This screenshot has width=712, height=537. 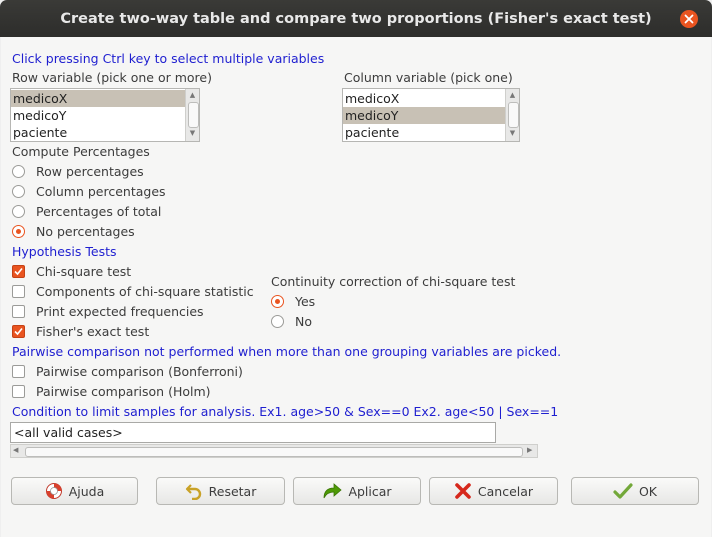 I want to click on pairwise-bonferroni-label: Pairwise comparison (Bonferroni), so click(x=139, y=371).